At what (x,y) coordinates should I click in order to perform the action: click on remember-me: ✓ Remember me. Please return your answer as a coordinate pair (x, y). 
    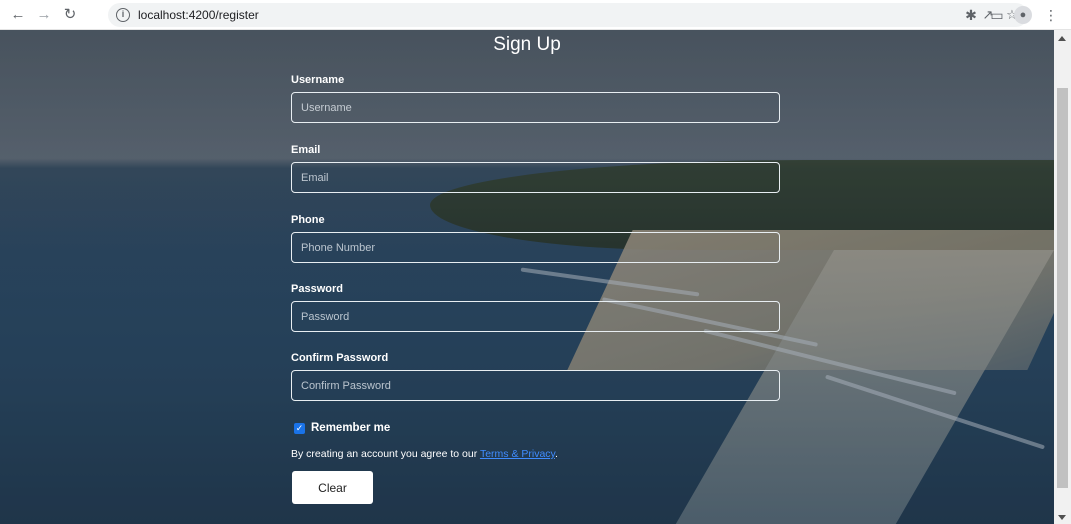
    Looking at the image, I should click on (342, 428).